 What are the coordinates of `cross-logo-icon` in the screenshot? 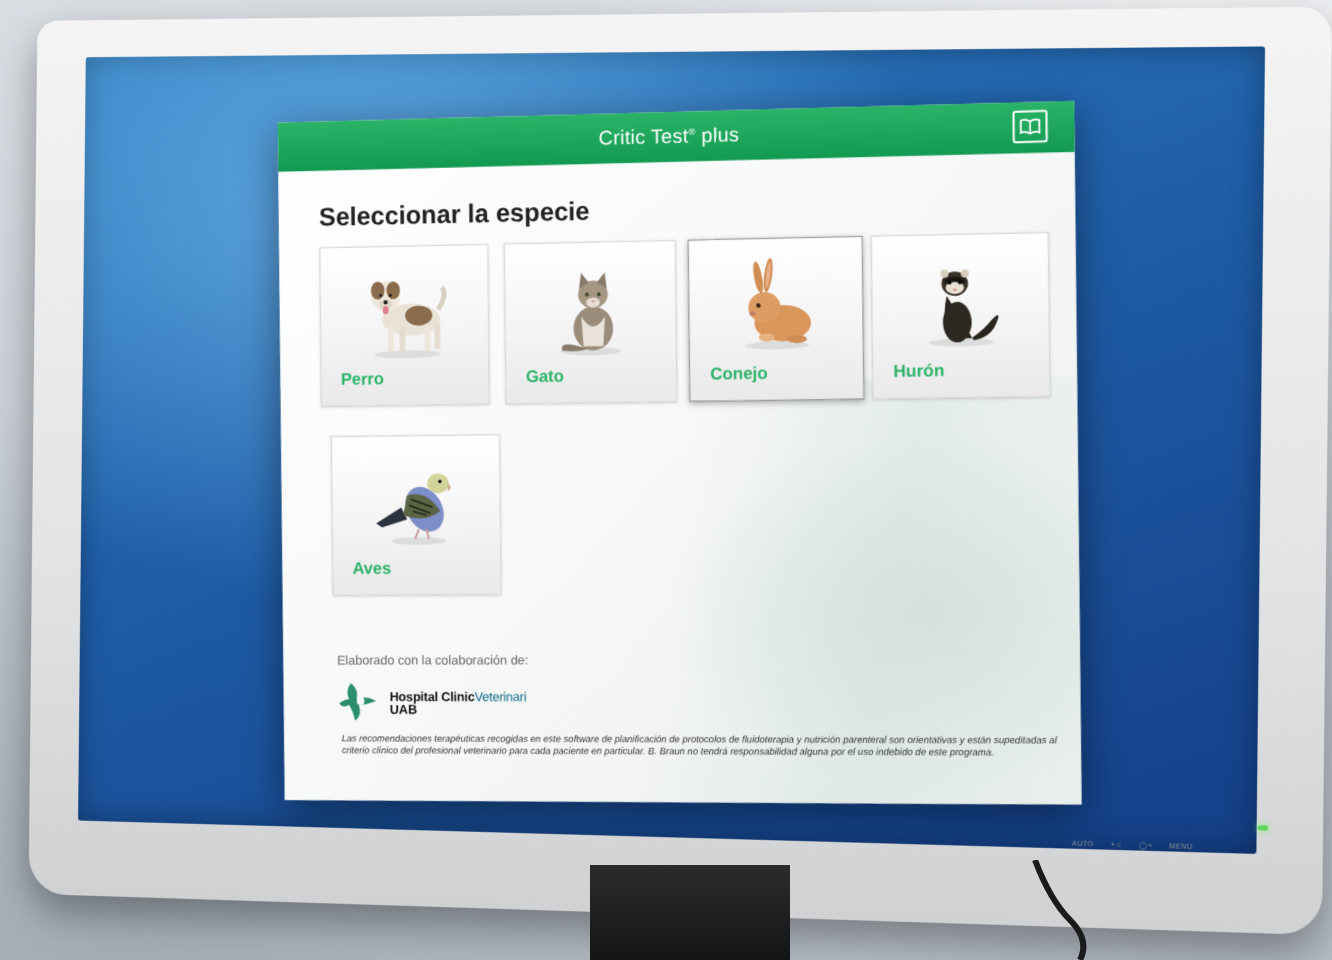 It's located at (358, 702).